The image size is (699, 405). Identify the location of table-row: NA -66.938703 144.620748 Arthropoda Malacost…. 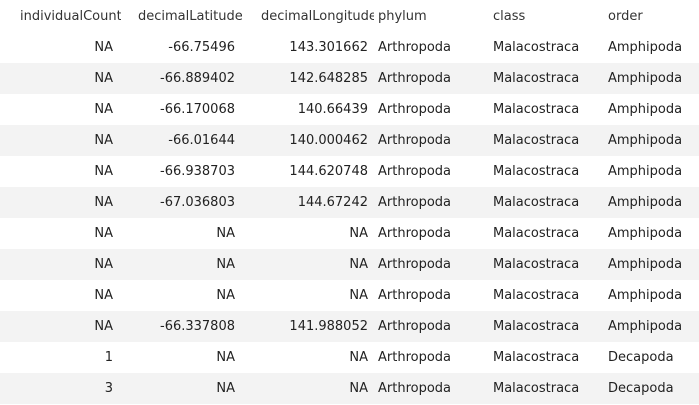
(349, 171).